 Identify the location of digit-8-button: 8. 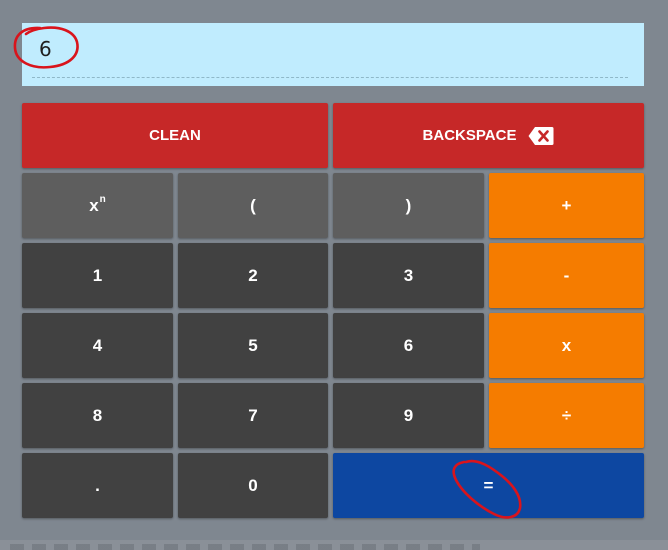
(97, 415).